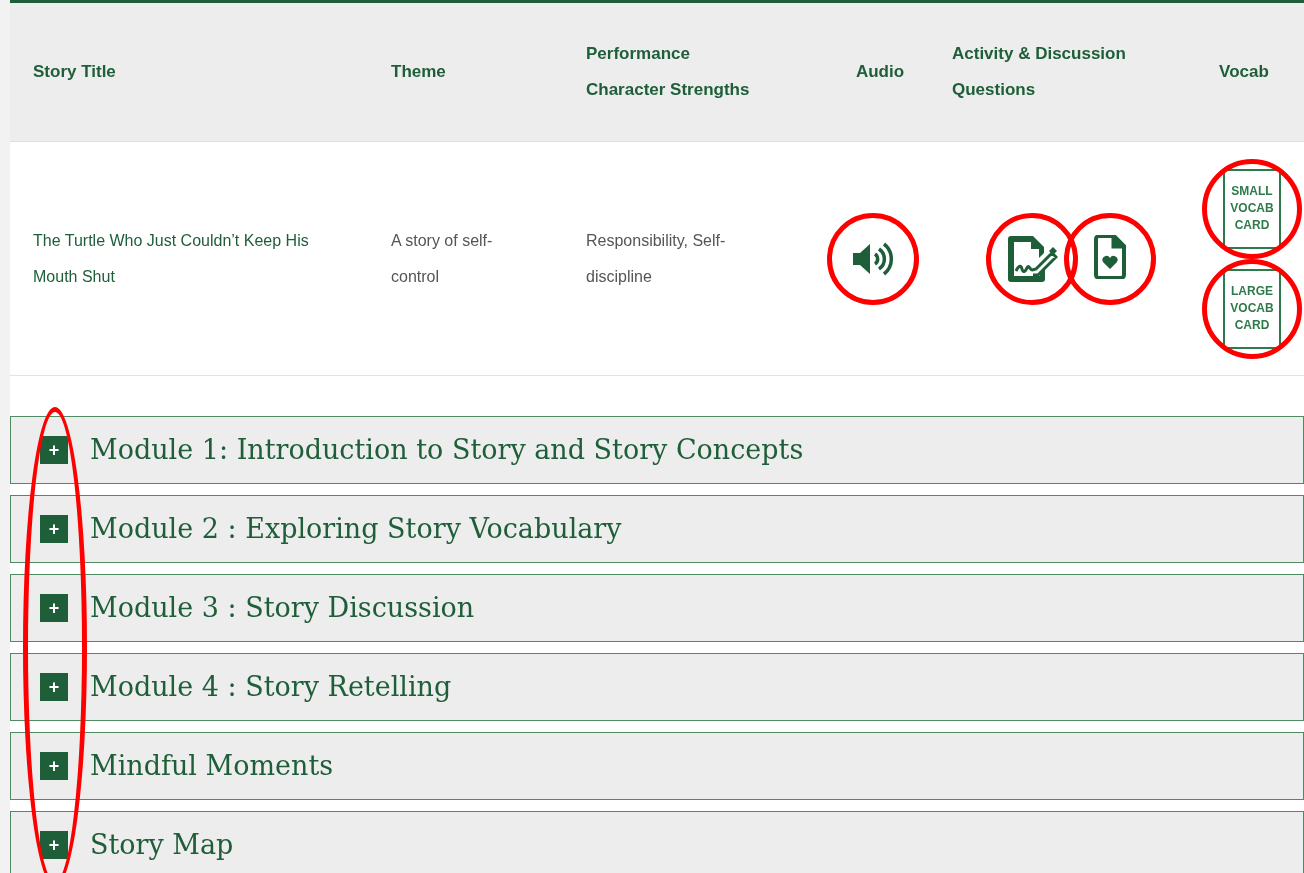 This screenshot has width=1304, height=873. What do you see at coordinates (1244, 72) in the screenshot?
I see `column-header: Vocab` at bounding box center [1244, 72].